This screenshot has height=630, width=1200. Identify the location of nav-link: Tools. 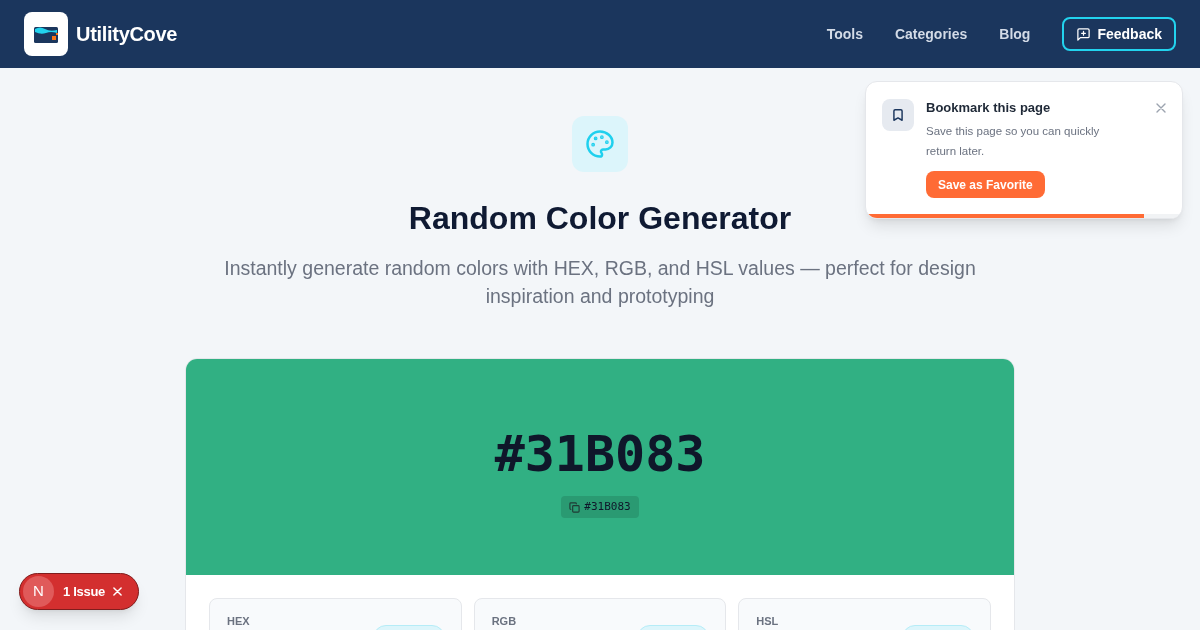
(844, 34).